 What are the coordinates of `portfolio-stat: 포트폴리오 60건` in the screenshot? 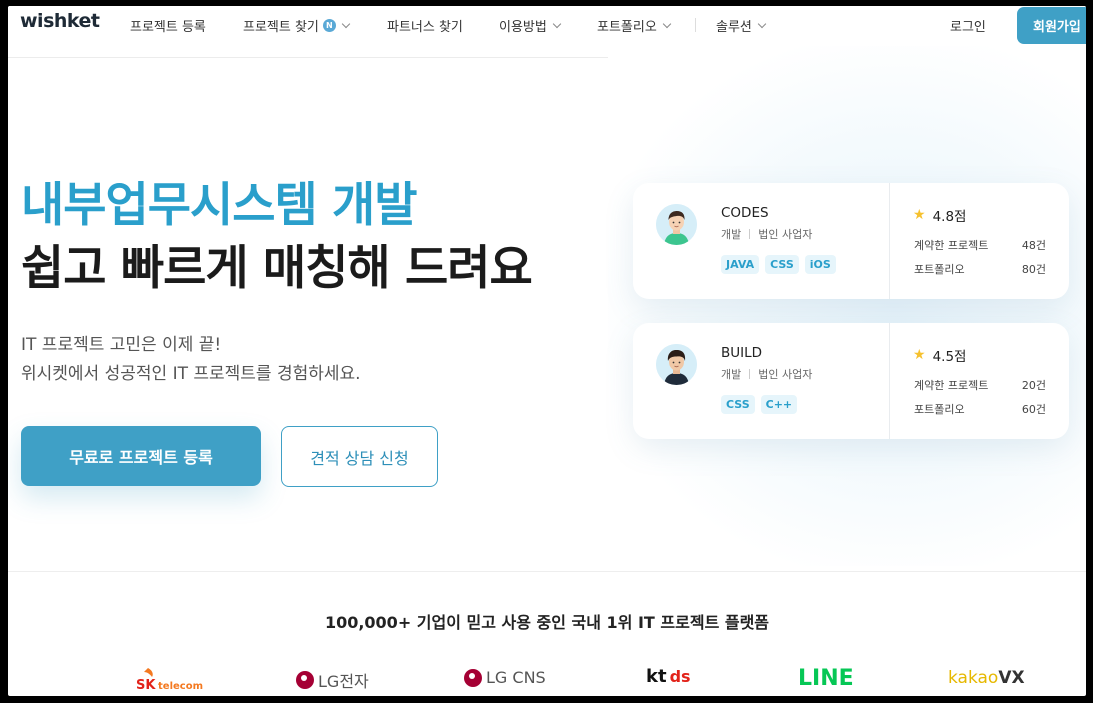 It's located at (980, 409).